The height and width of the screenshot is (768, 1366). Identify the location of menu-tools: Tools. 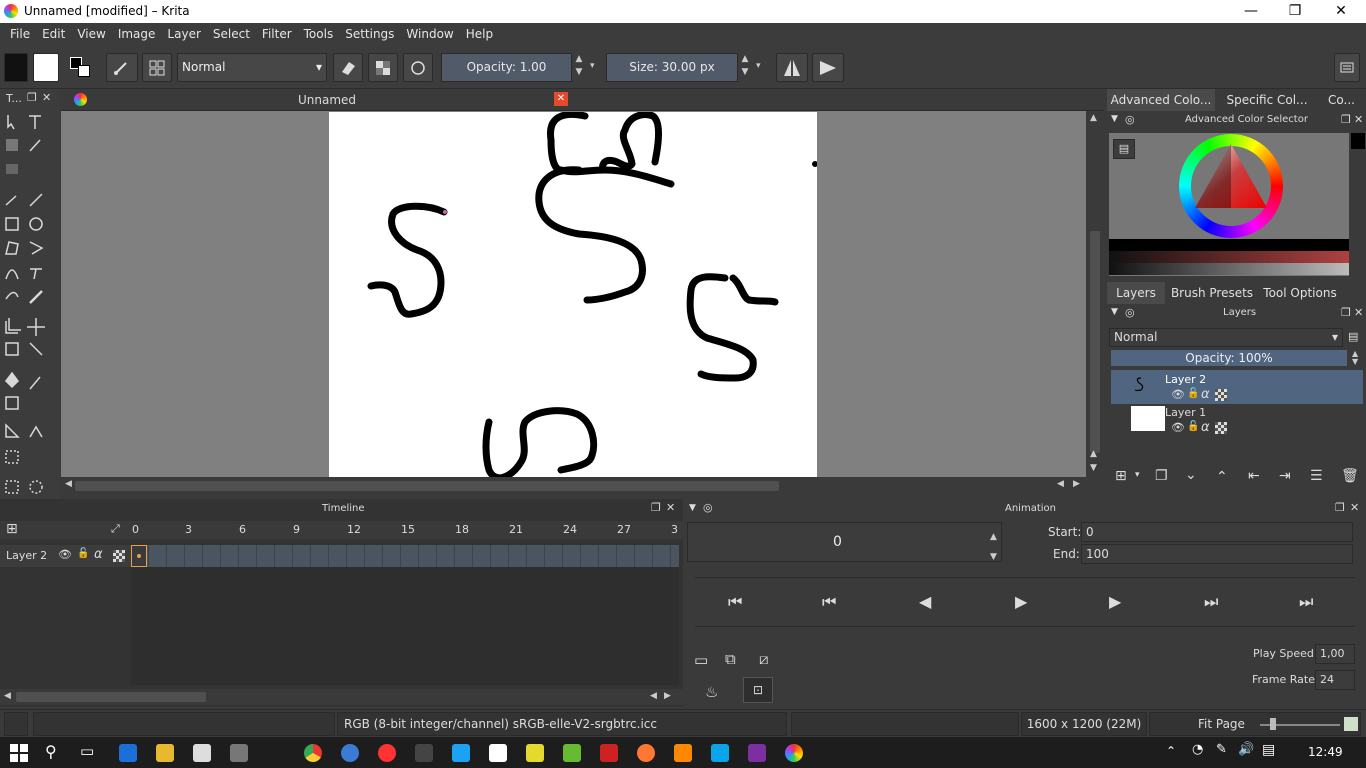
(319, 32).